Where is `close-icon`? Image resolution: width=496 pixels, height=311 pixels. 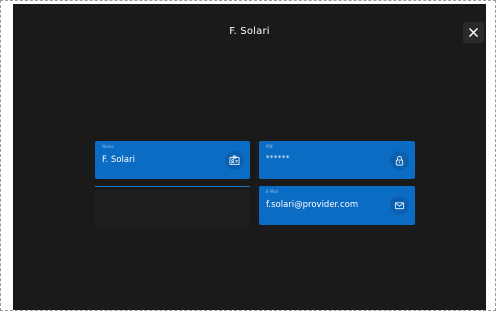
close-icon is located at coordinates (473, 32).